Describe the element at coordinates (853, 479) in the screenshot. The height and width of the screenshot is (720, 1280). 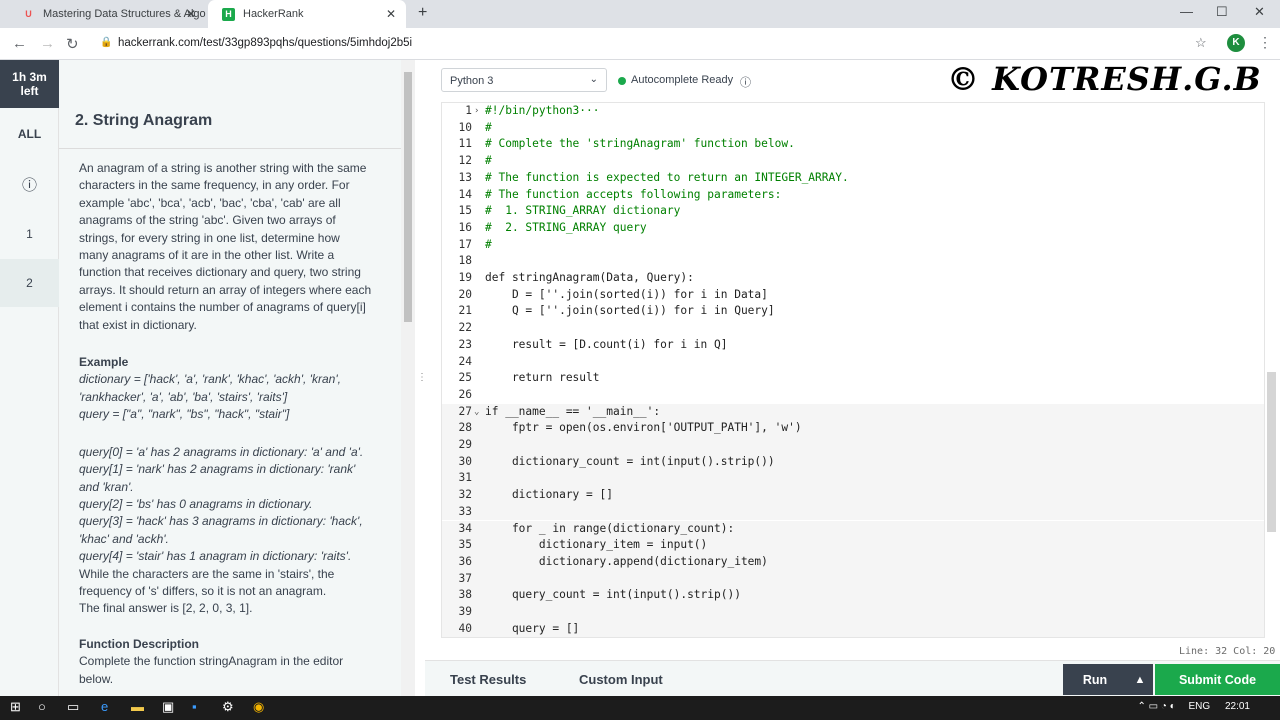
I see `code-line: 31` at that location.